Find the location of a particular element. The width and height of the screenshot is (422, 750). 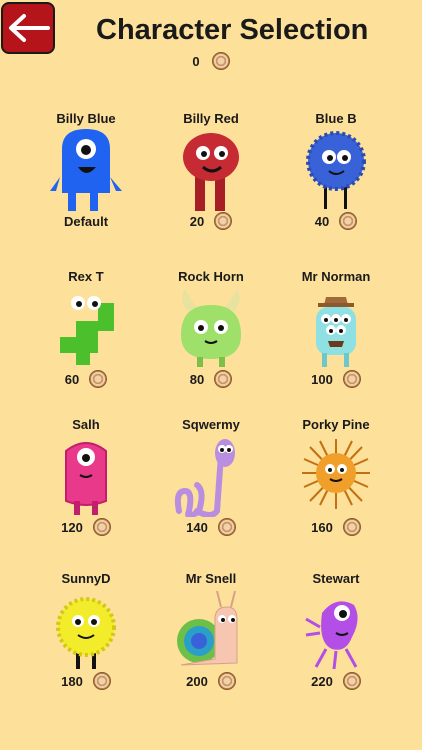

character-name: Billy Blue is located at coordinates (86, 118).